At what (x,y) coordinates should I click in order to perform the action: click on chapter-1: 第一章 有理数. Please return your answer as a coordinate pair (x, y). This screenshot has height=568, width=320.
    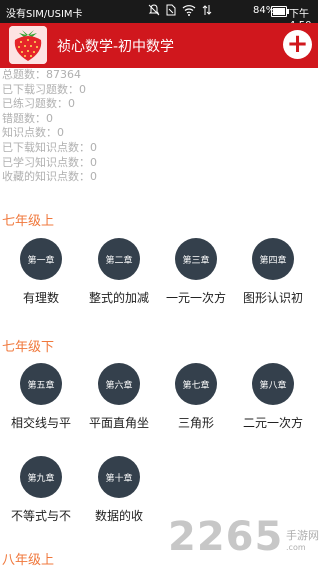
    Looking at the image, I should click on (41, 272).